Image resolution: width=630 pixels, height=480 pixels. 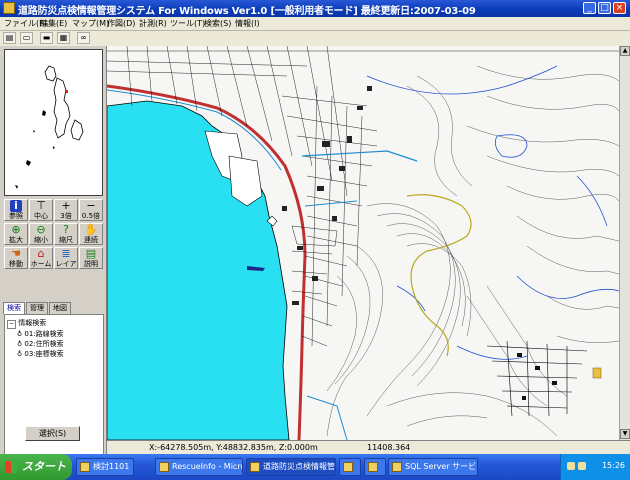 I want to click on zoom-3x-button: + 3倍, so click(x=66, y=210).